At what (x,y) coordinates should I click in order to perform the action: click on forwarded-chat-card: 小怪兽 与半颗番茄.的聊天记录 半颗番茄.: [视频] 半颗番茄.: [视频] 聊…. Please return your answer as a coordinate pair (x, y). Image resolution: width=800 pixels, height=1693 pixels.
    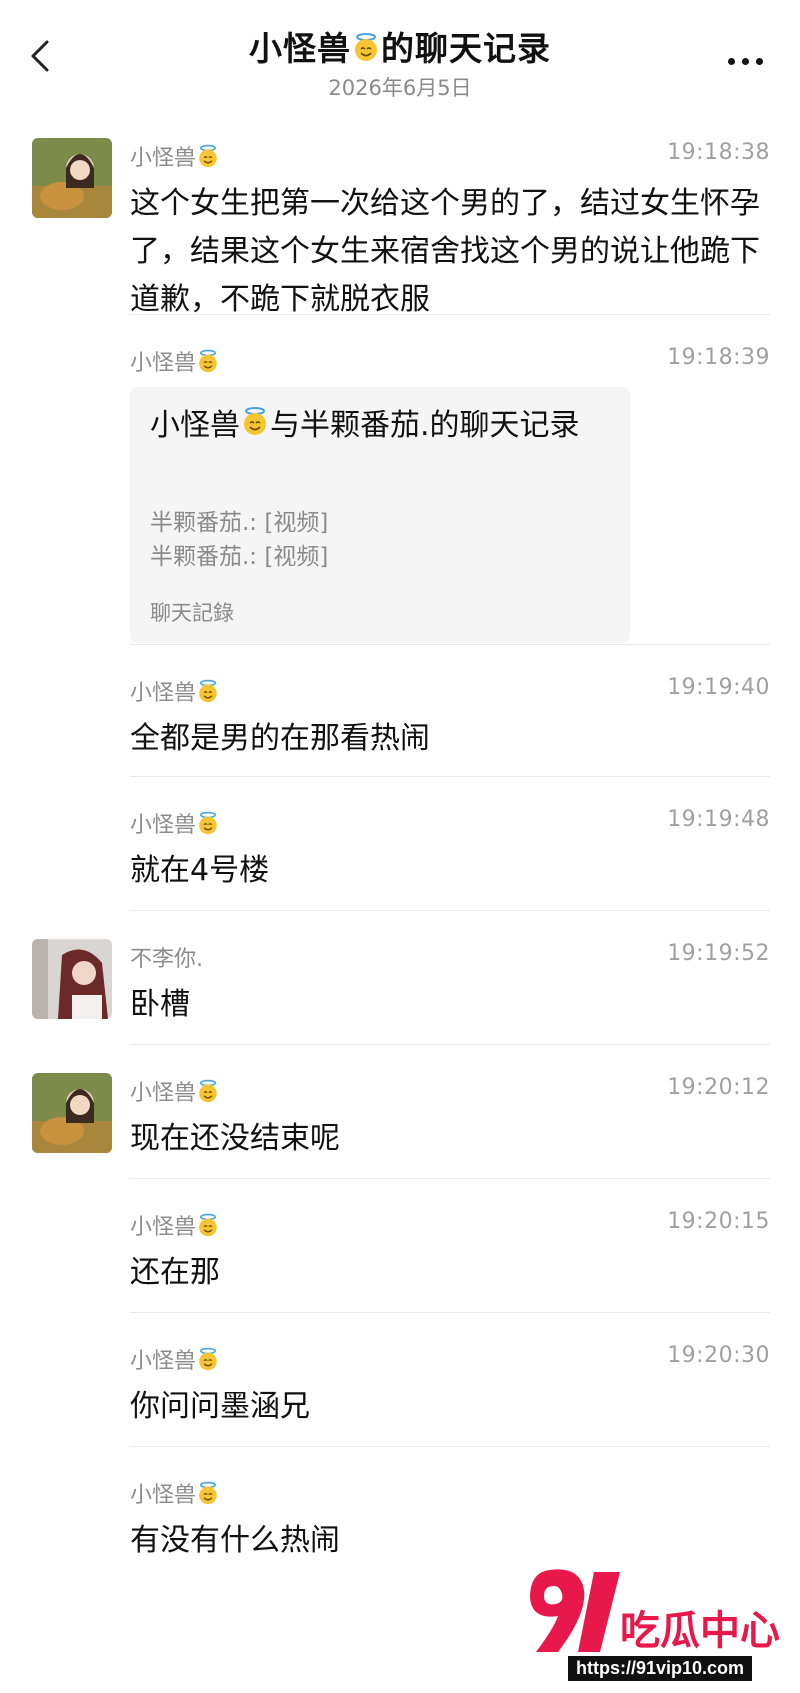
    Looking at the image, I should click on (380, 515).